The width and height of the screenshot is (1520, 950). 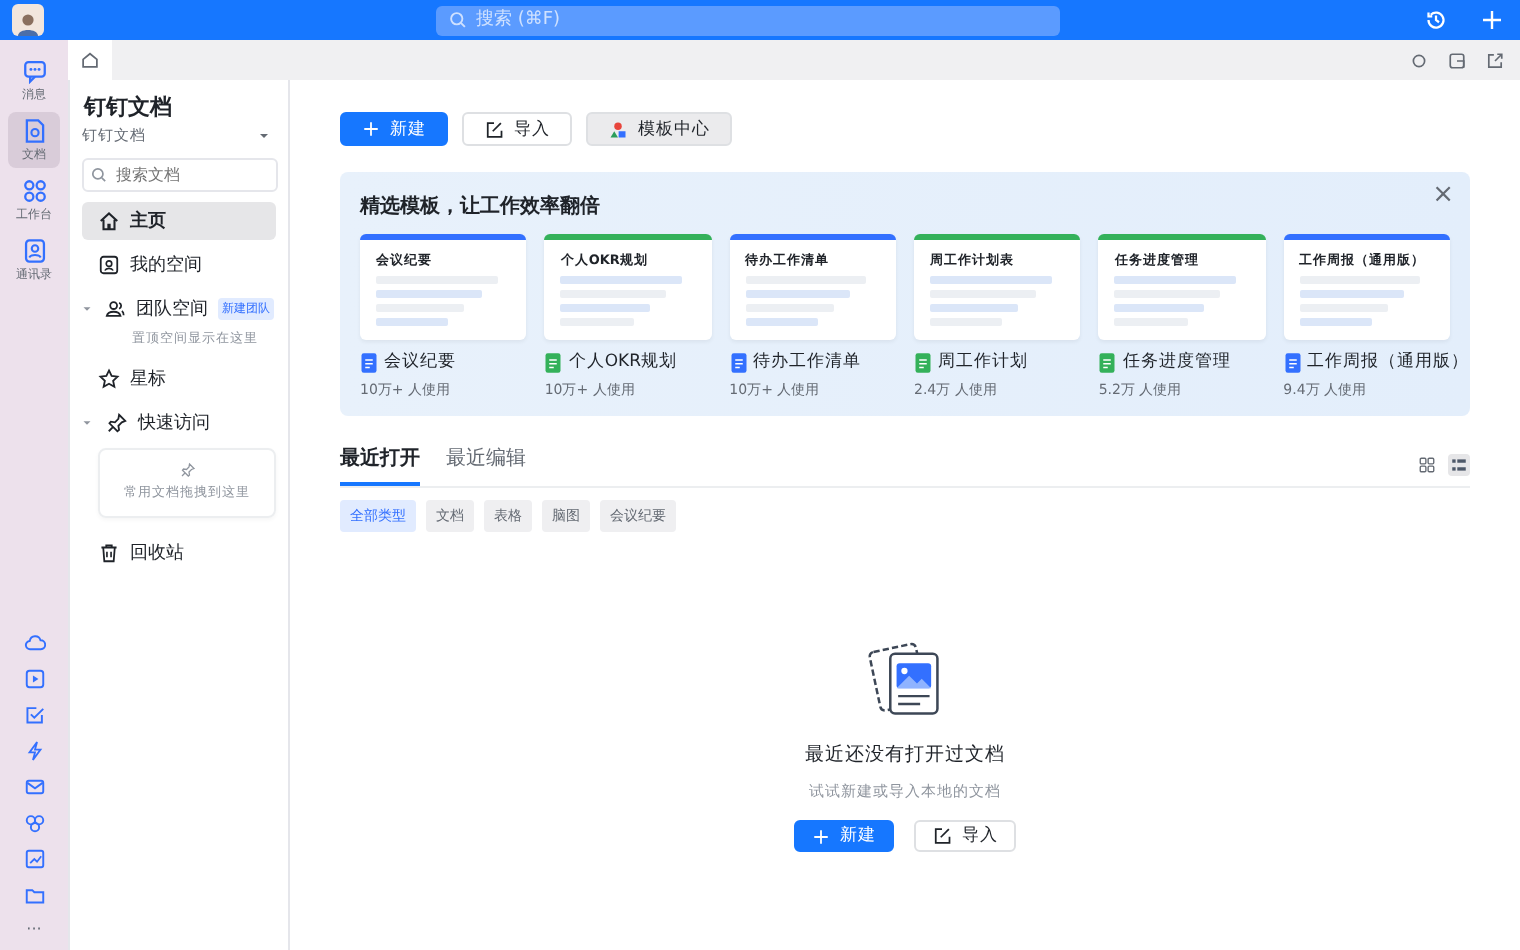 I want to click on template-name: 个人OKR规划, so click(x=622, y=362).